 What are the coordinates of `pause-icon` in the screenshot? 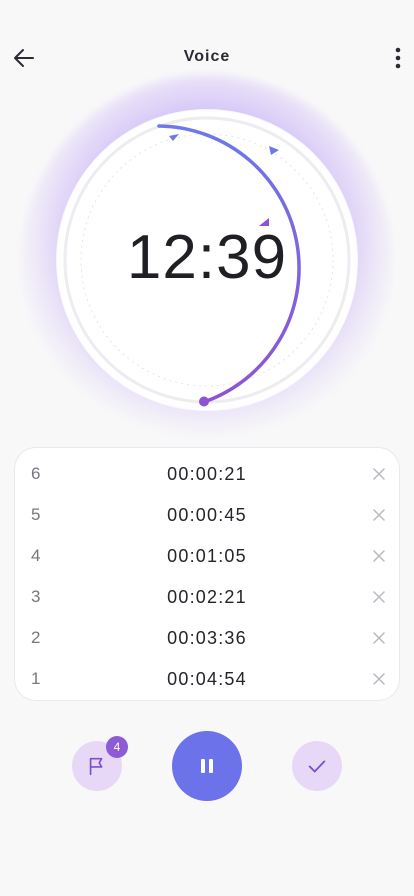 It's located at (207, 766).